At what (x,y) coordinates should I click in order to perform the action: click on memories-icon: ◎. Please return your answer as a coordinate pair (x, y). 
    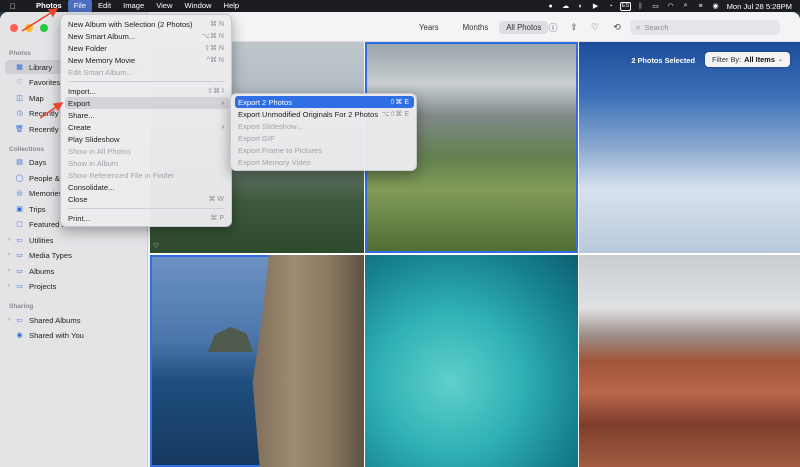
    Looking at the image, I should click on (19, 193).